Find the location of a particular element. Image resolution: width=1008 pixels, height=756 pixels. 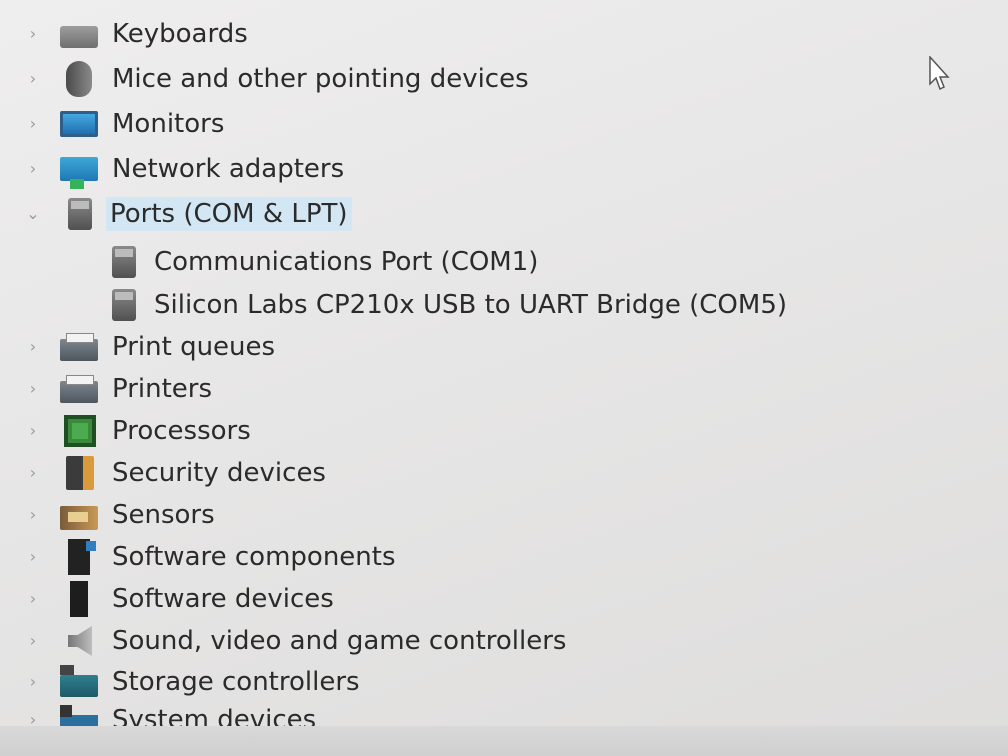

tree-item-security-devices: › Security devices is located at coordinates (176, 473).